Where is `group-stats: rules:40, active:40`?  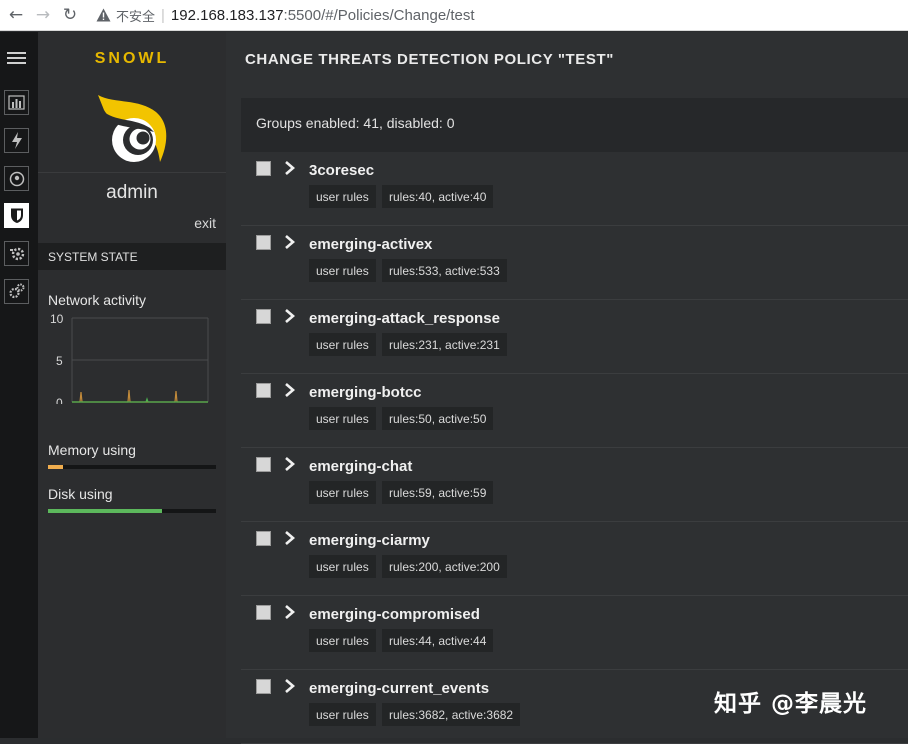
group-stats: rules:40, active:40 is located at coordinates (438, 196).